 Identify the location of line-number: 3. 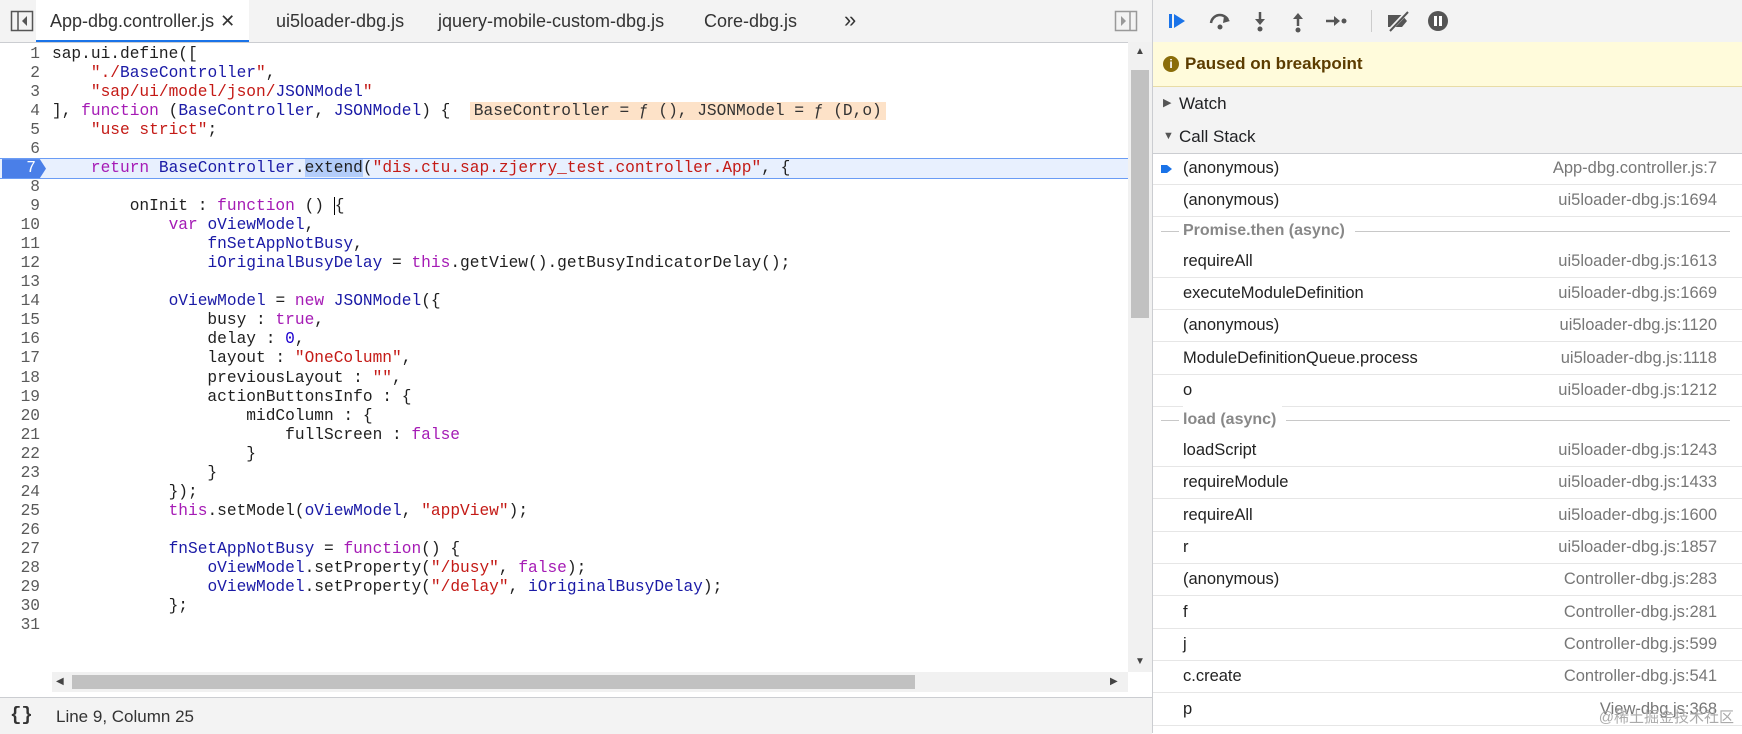
(20, 92).